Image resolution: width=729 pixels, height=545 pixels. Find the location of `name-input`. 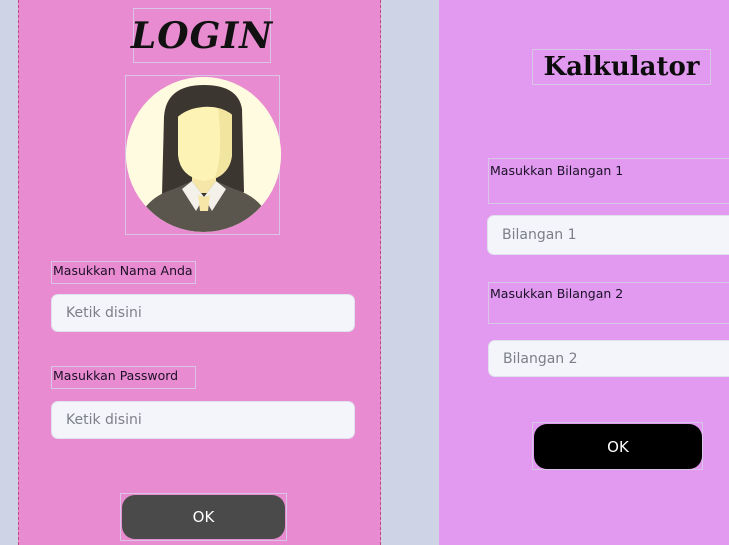

name-input is located at coordinates (203, 313).